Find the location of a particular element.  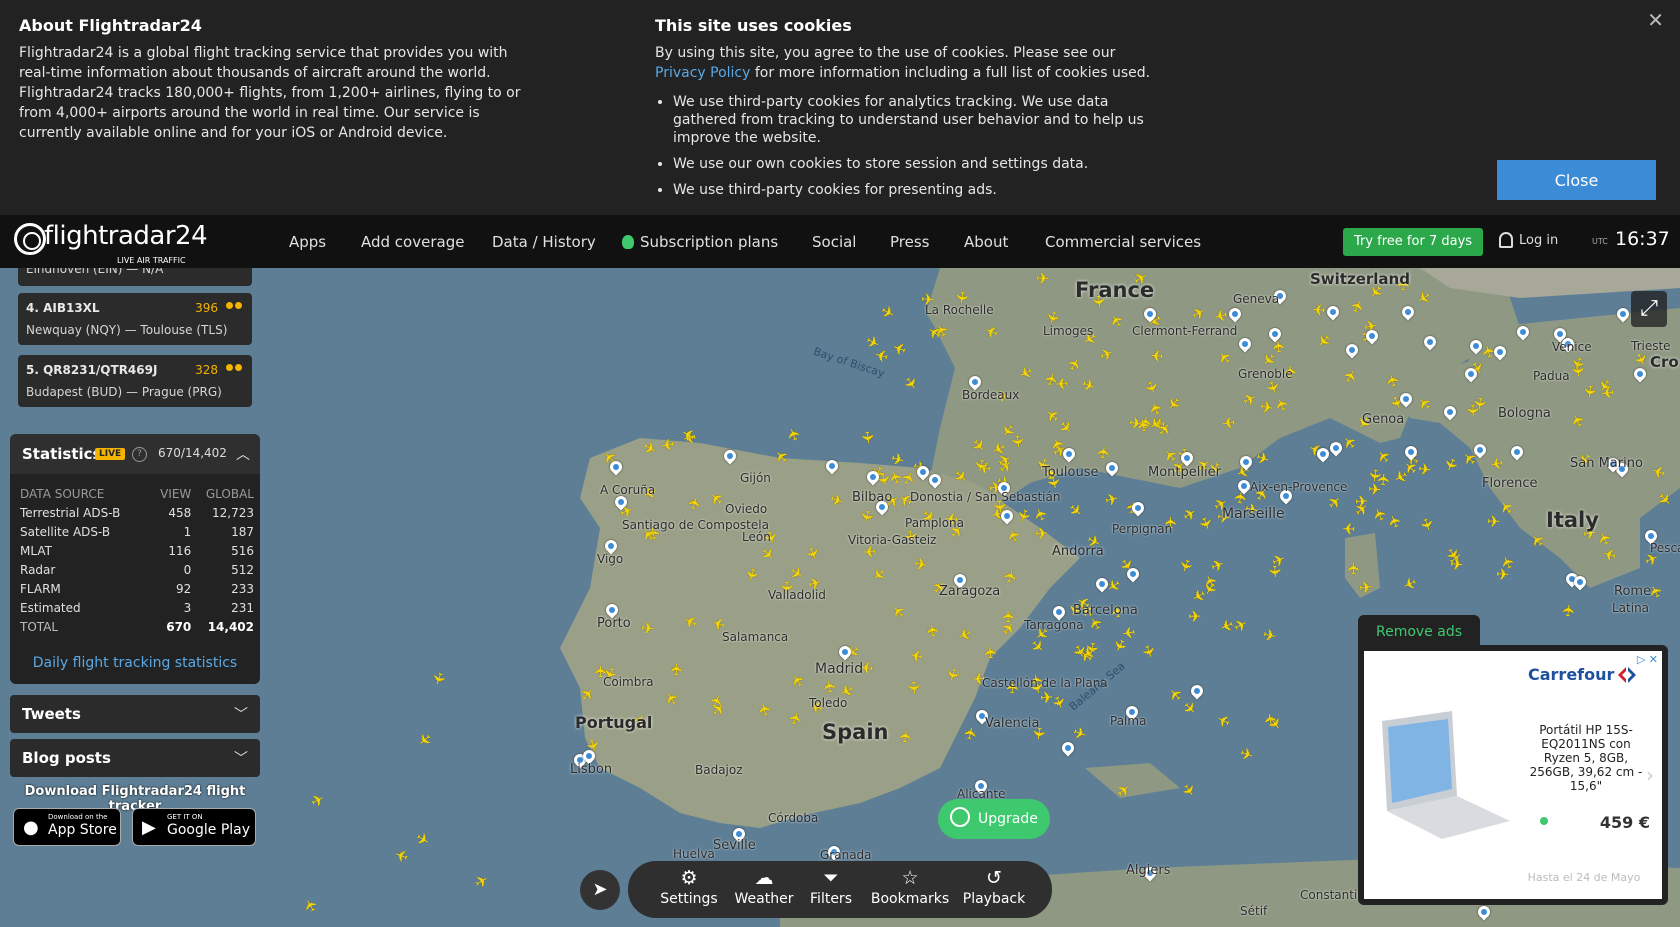

nav-add-coverage: Add coverage is located at coordinates (412, 242).